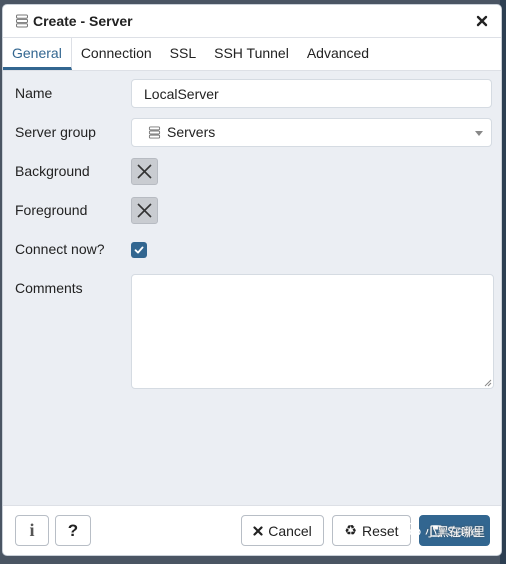 The height and width of the screenshot is (564, 506). Describe the element at coordinates (482, 21) in the screenshot. I see `close-icon` at that location.